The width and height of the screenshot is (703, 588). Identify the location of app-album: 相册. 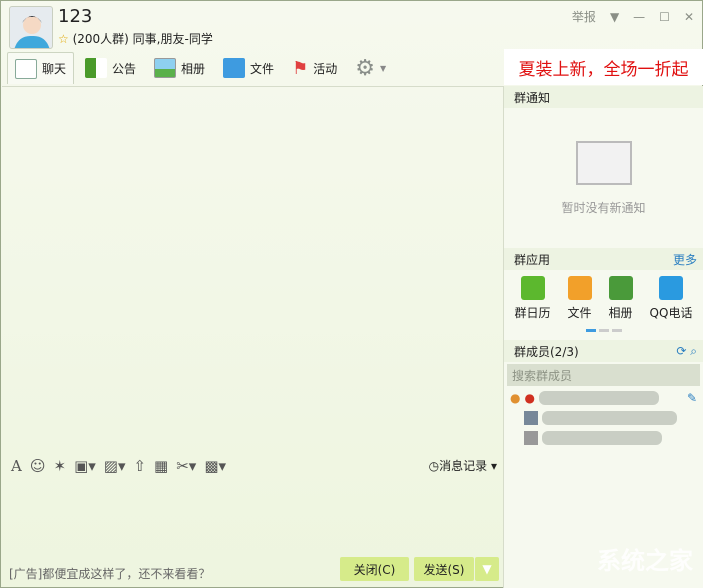
(620, 298).